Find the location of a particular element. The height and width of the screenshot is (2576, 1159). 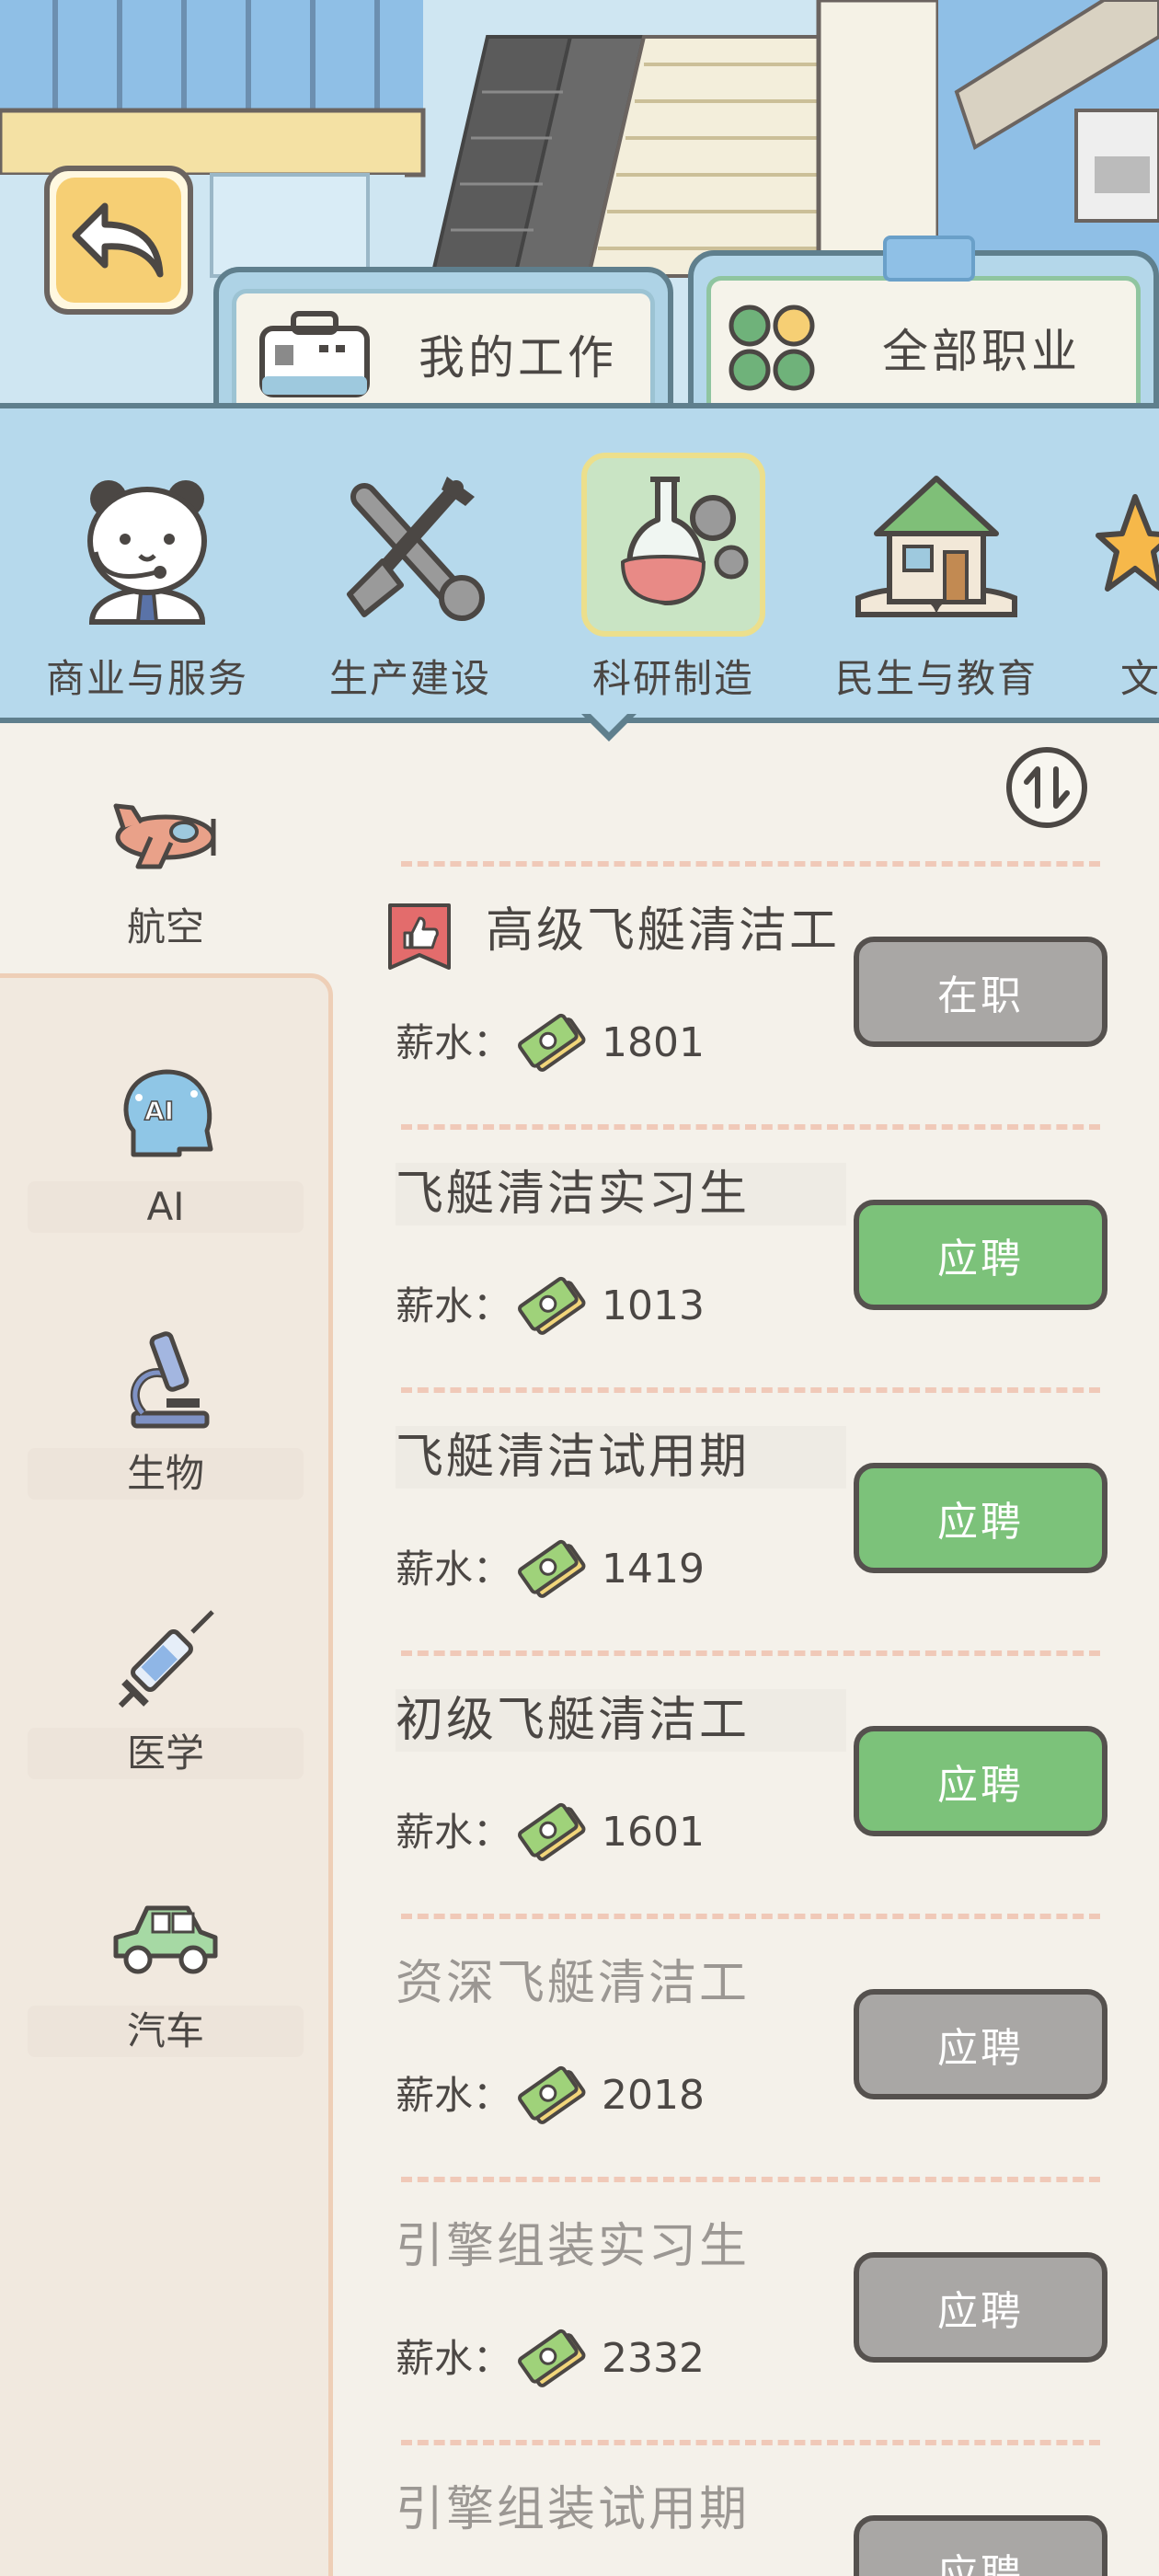

sidebar-item-label: AI is located at coordinates (166, 1207).